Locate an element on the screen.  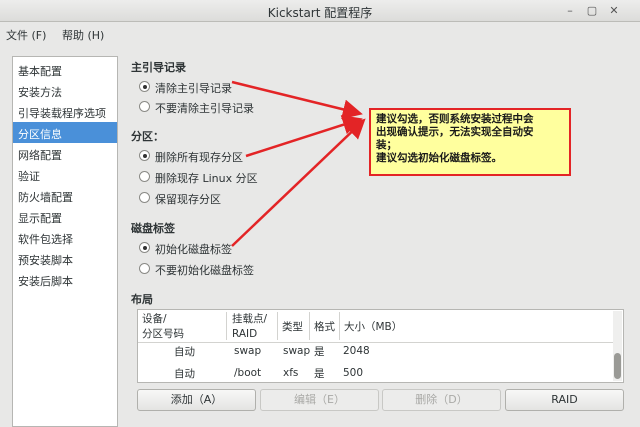
sidebar-item-auth: 验证 is located at coordinates (65, 174).